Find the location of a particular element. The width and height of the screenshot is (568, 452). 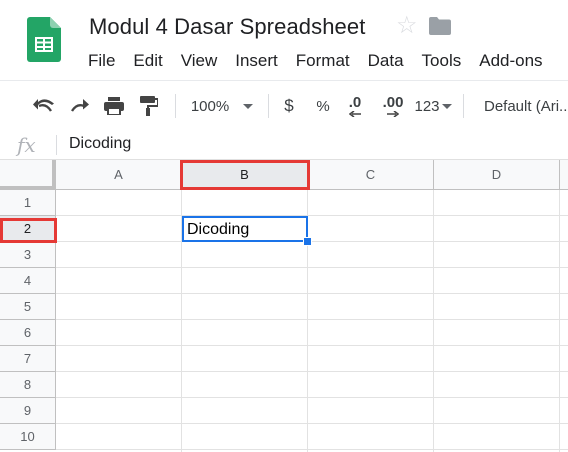

fx-icon: fx is located at coordinates (26, 145).